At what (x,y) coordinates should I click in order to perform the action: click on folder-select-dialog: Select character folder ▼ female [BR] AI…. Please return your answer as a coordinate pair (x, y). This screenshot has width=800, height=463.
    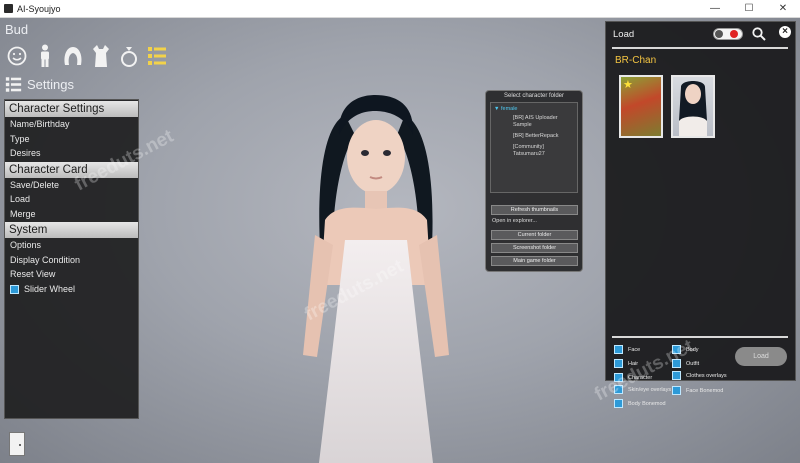
    Looking at the image, I should click on (534, 181).